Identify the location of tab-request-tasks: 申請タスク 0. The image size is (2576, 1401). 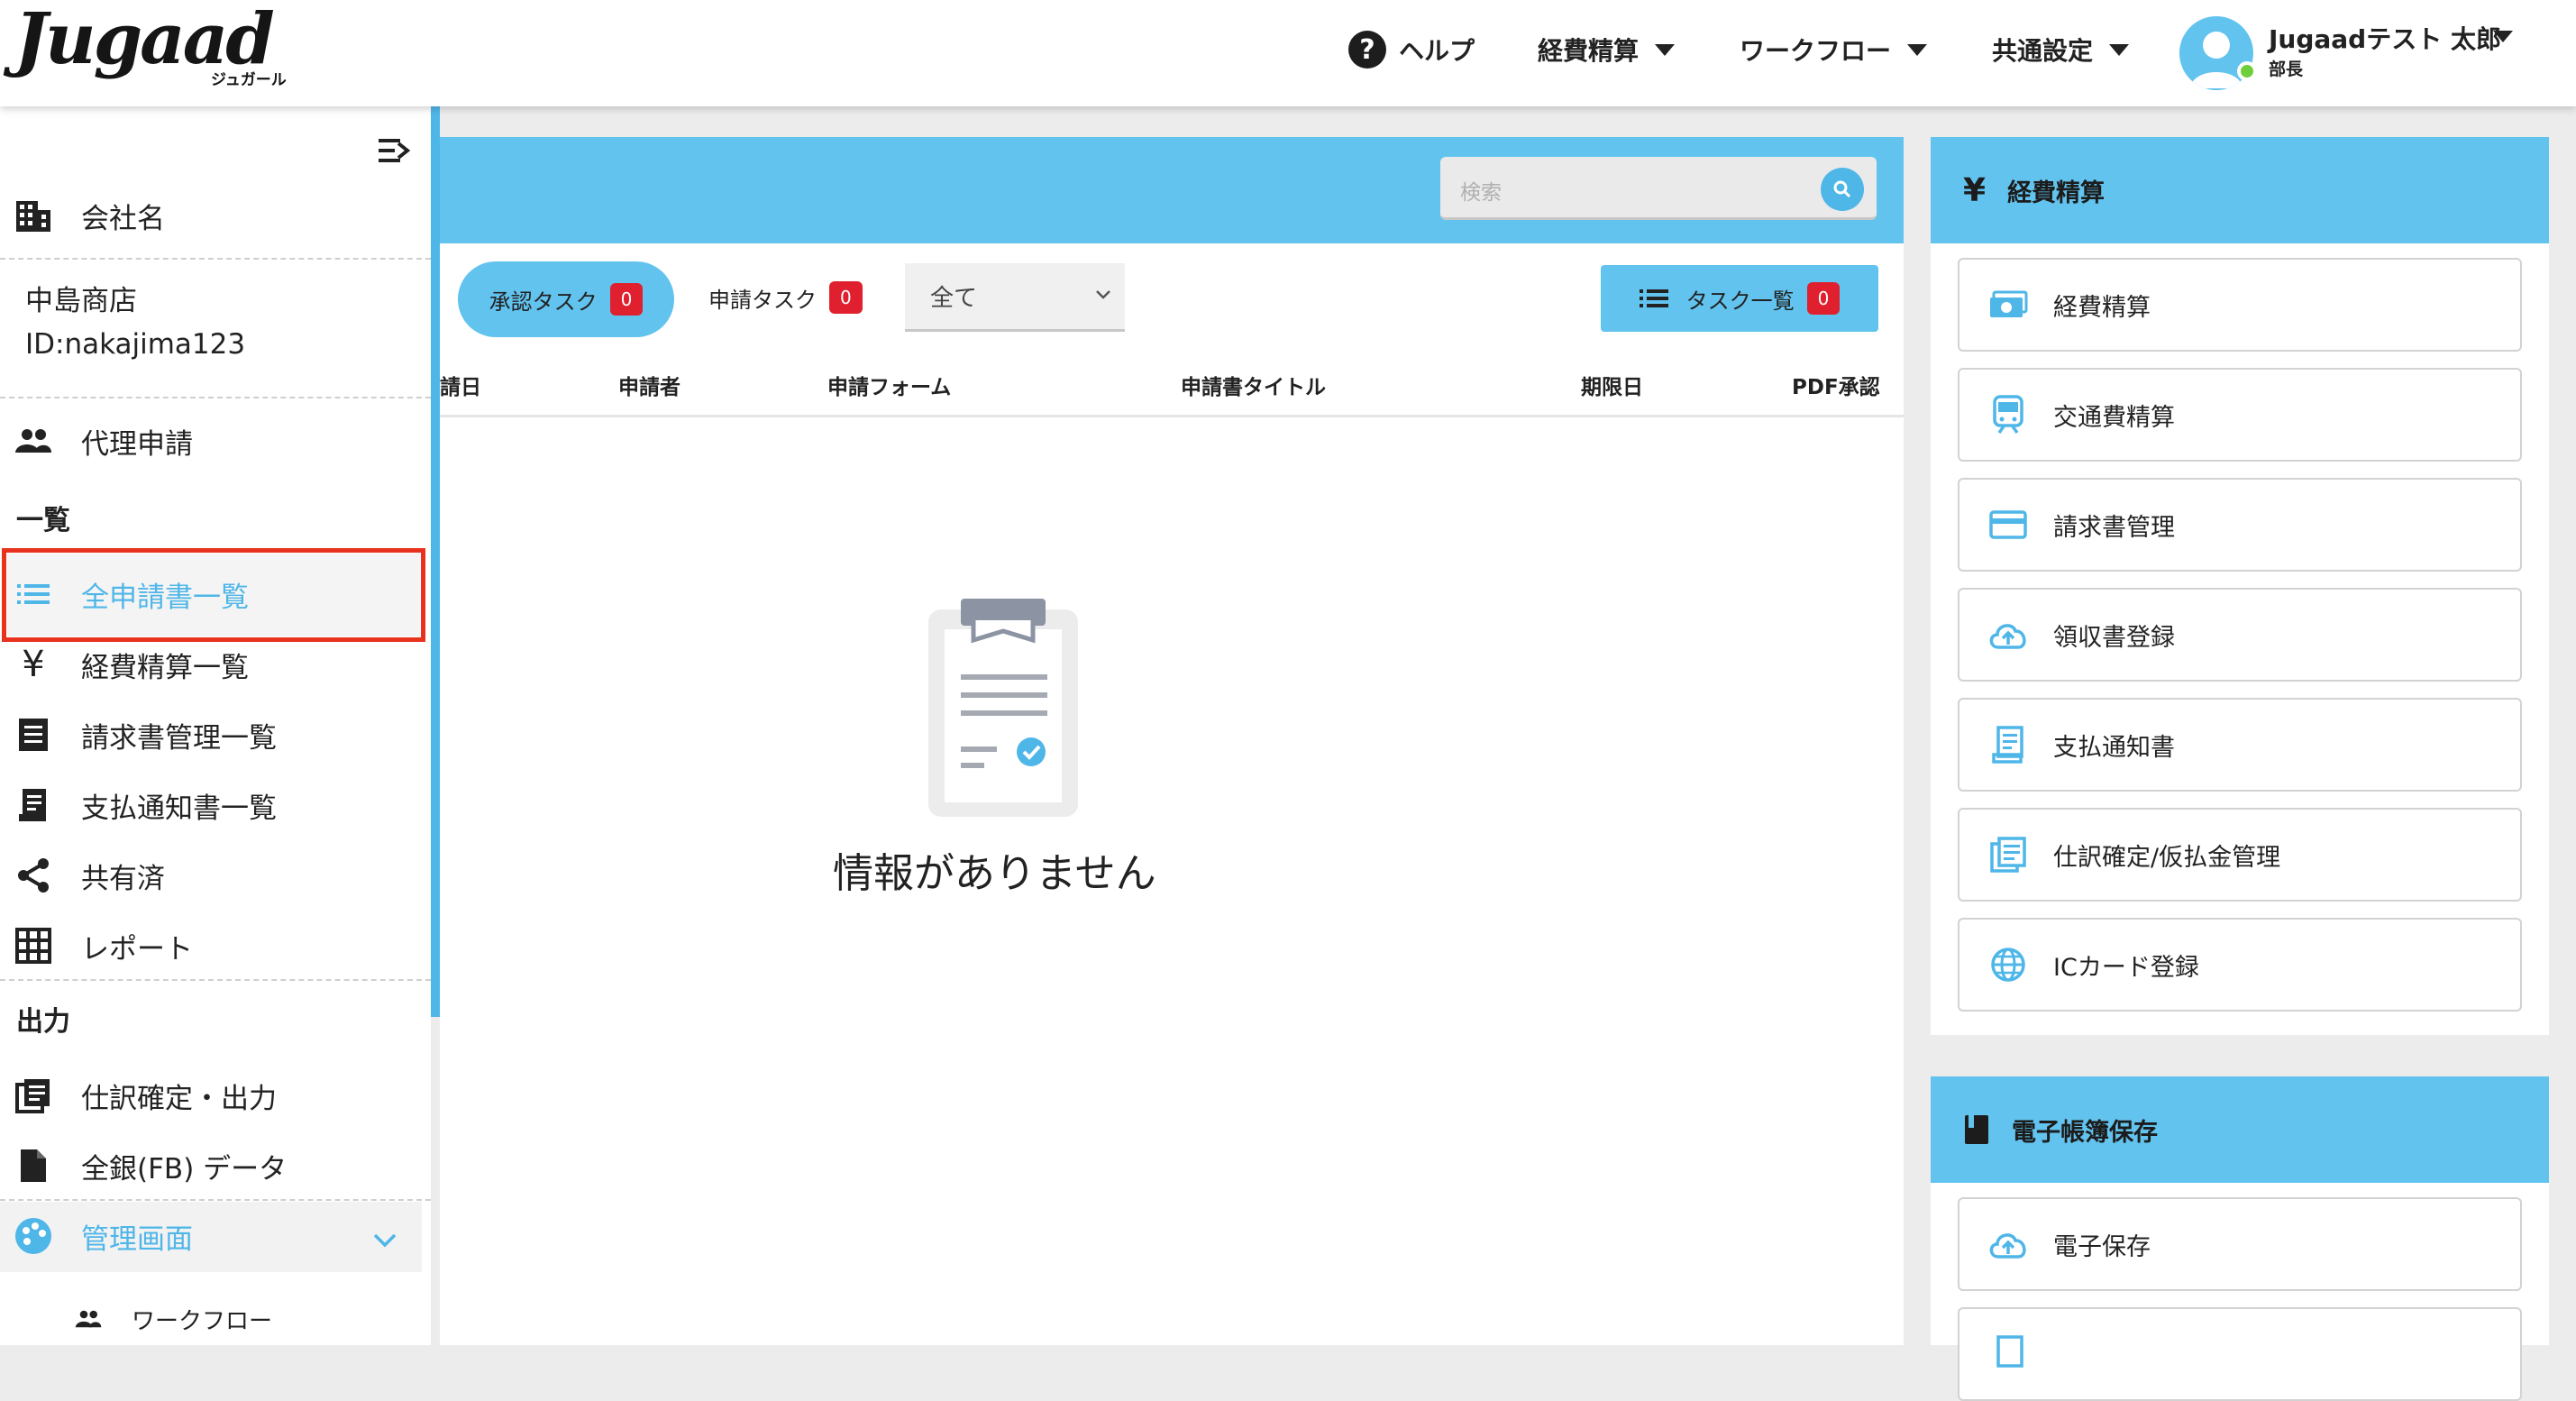
(785, 297).